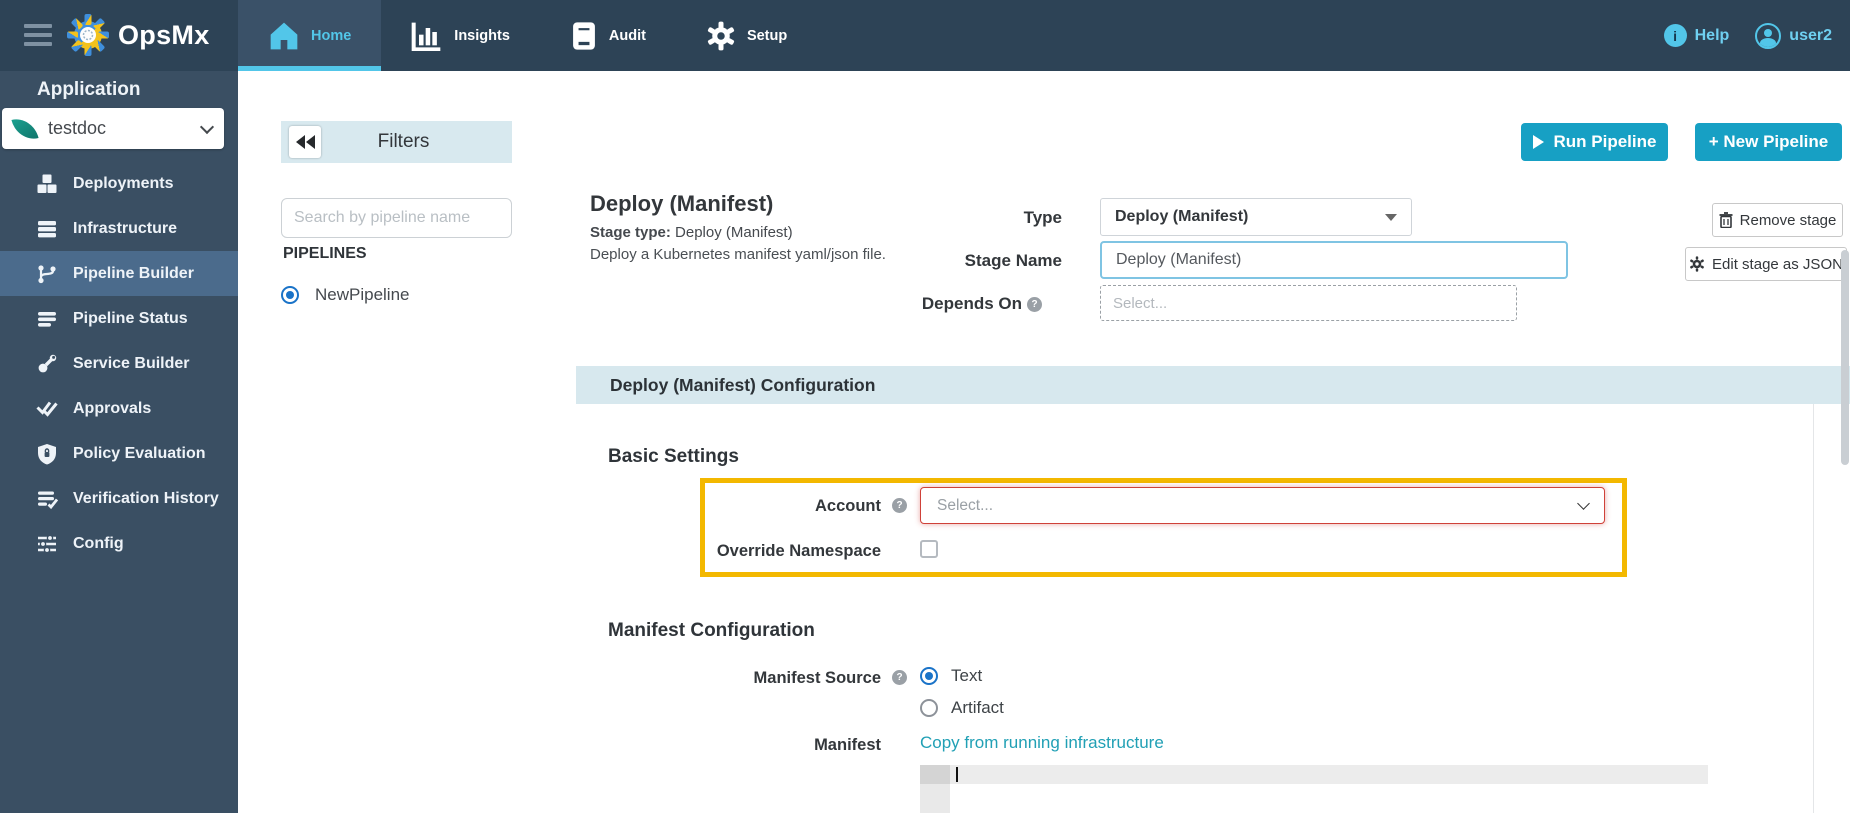 This screenshot has width=1850, height=813. Describe the element at coordinates (720, 35) in the screenshot. I see `setup-gear-icon` at that location.